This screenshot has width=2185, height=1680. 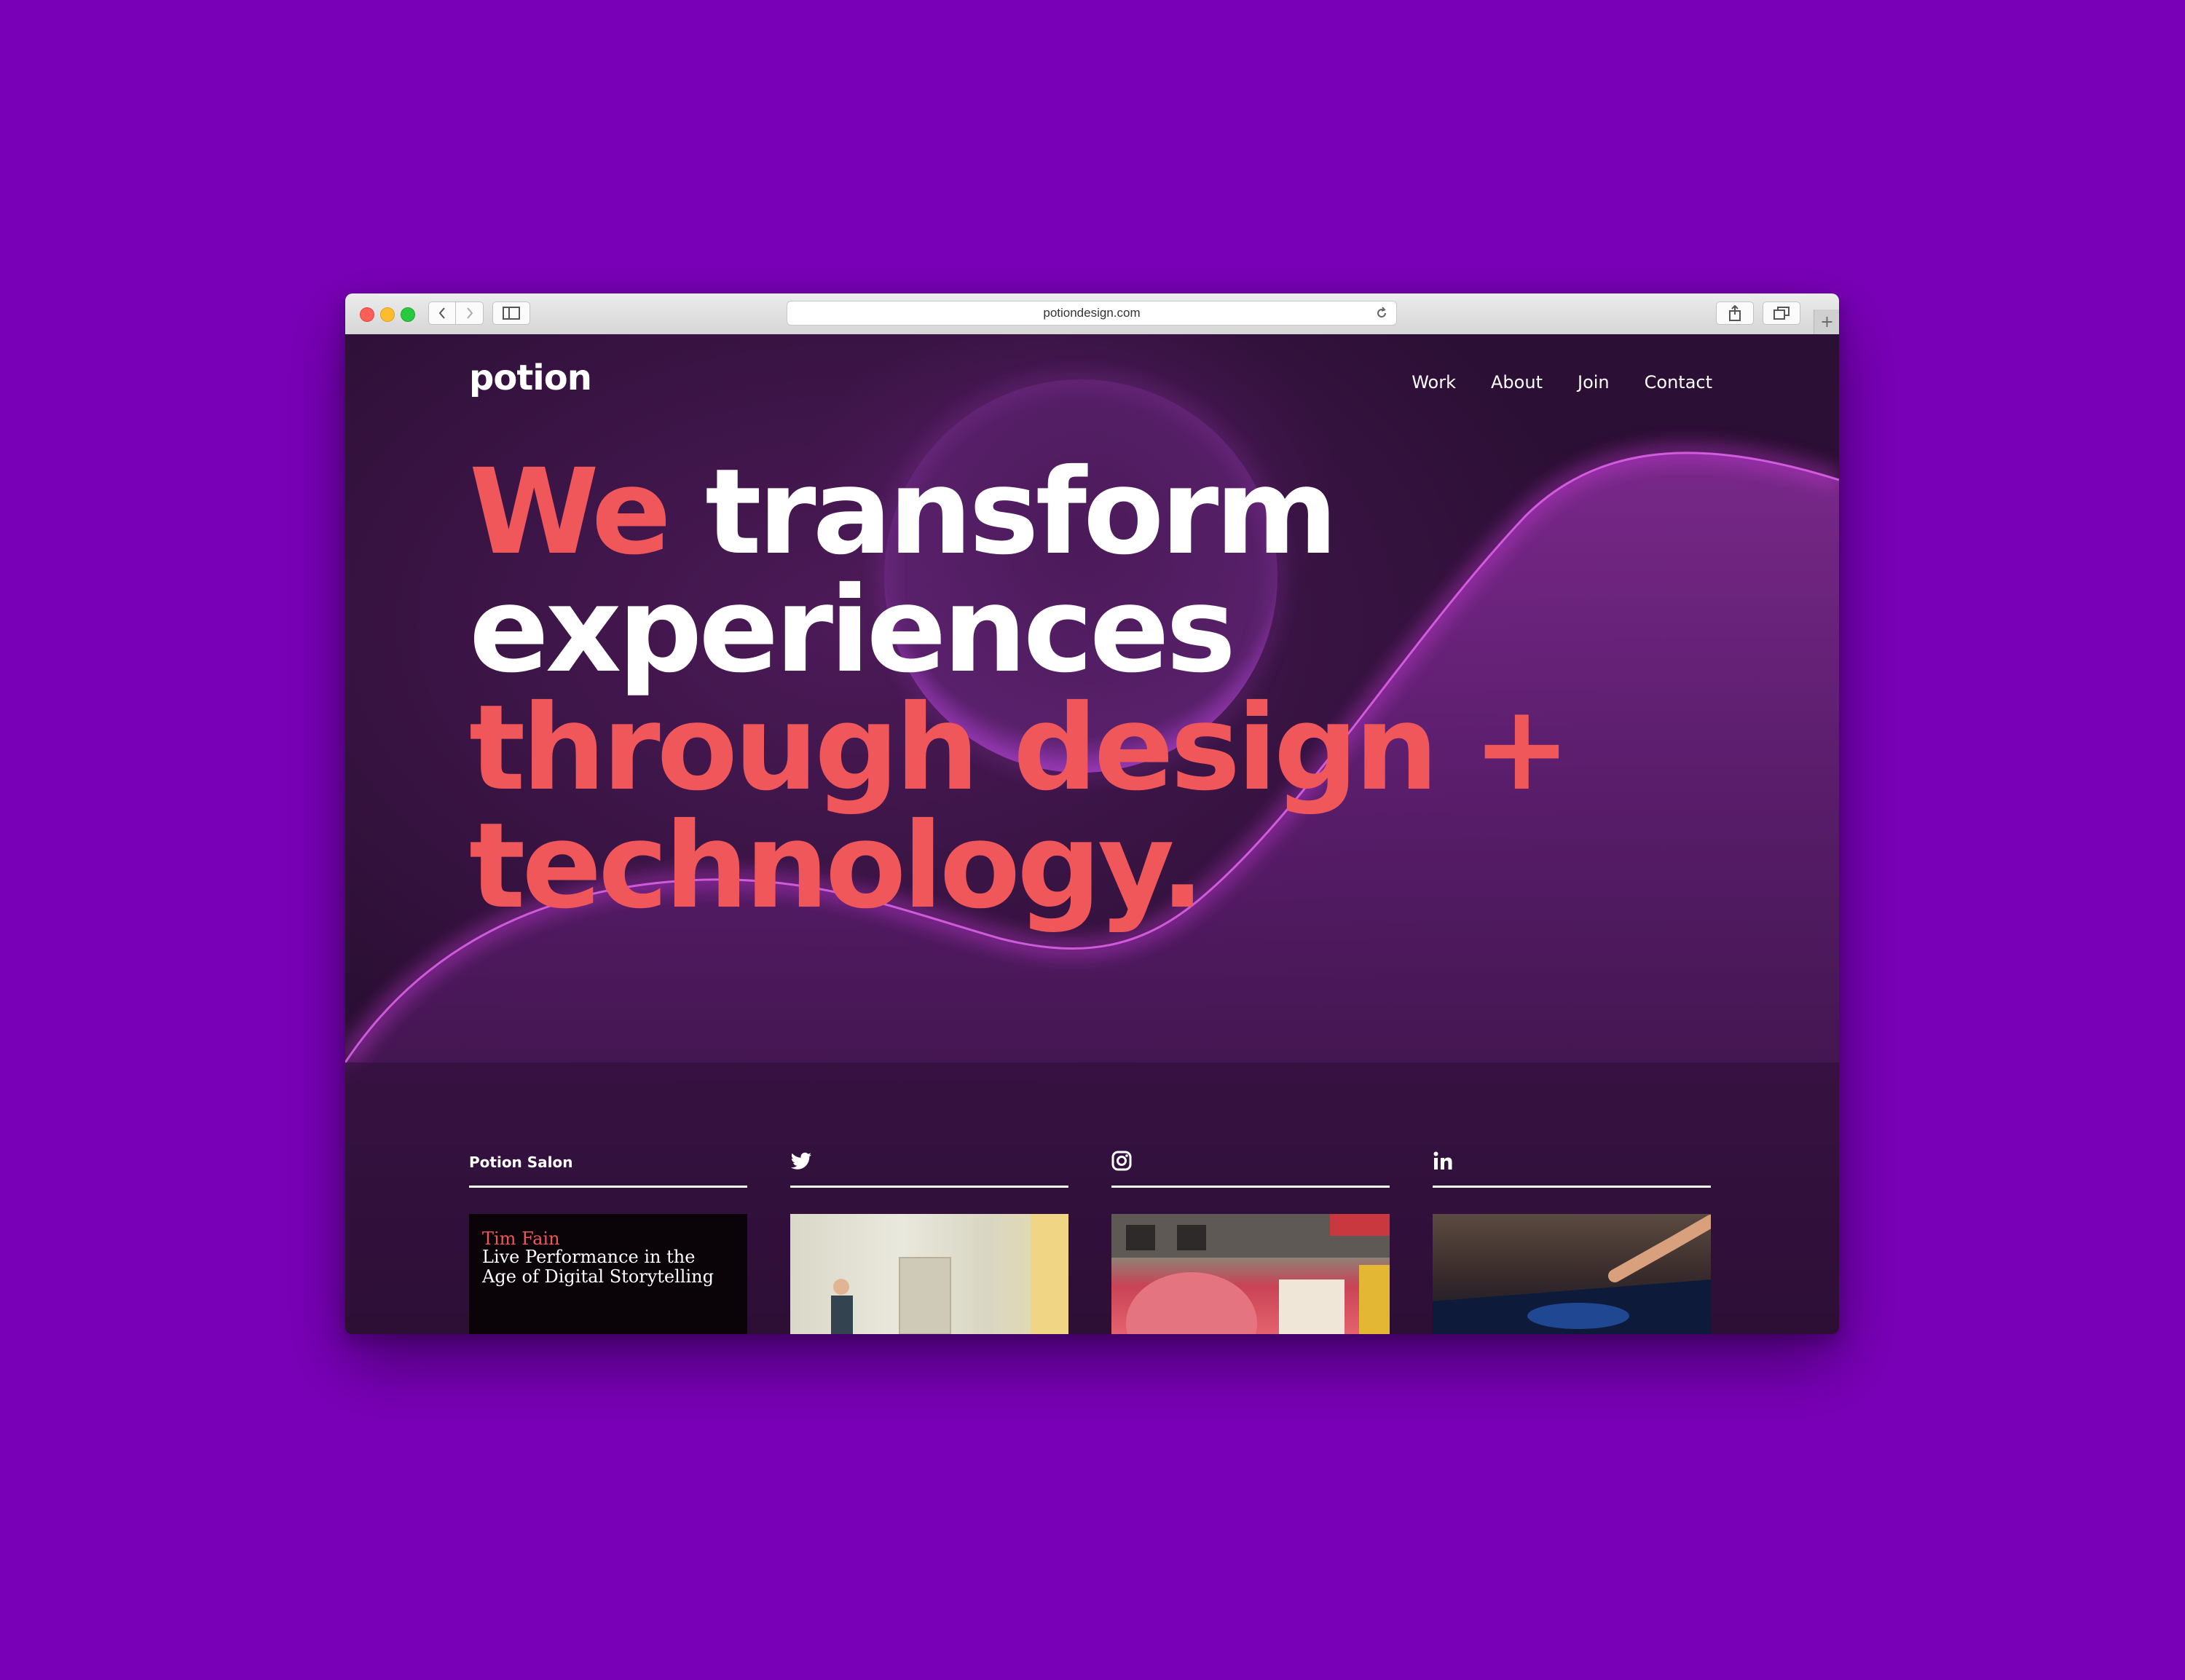 What do you see at coordinates (1443, 1161) in the screenshot?
I see `linkedin-icon` at bounding box center [1443, 1161].